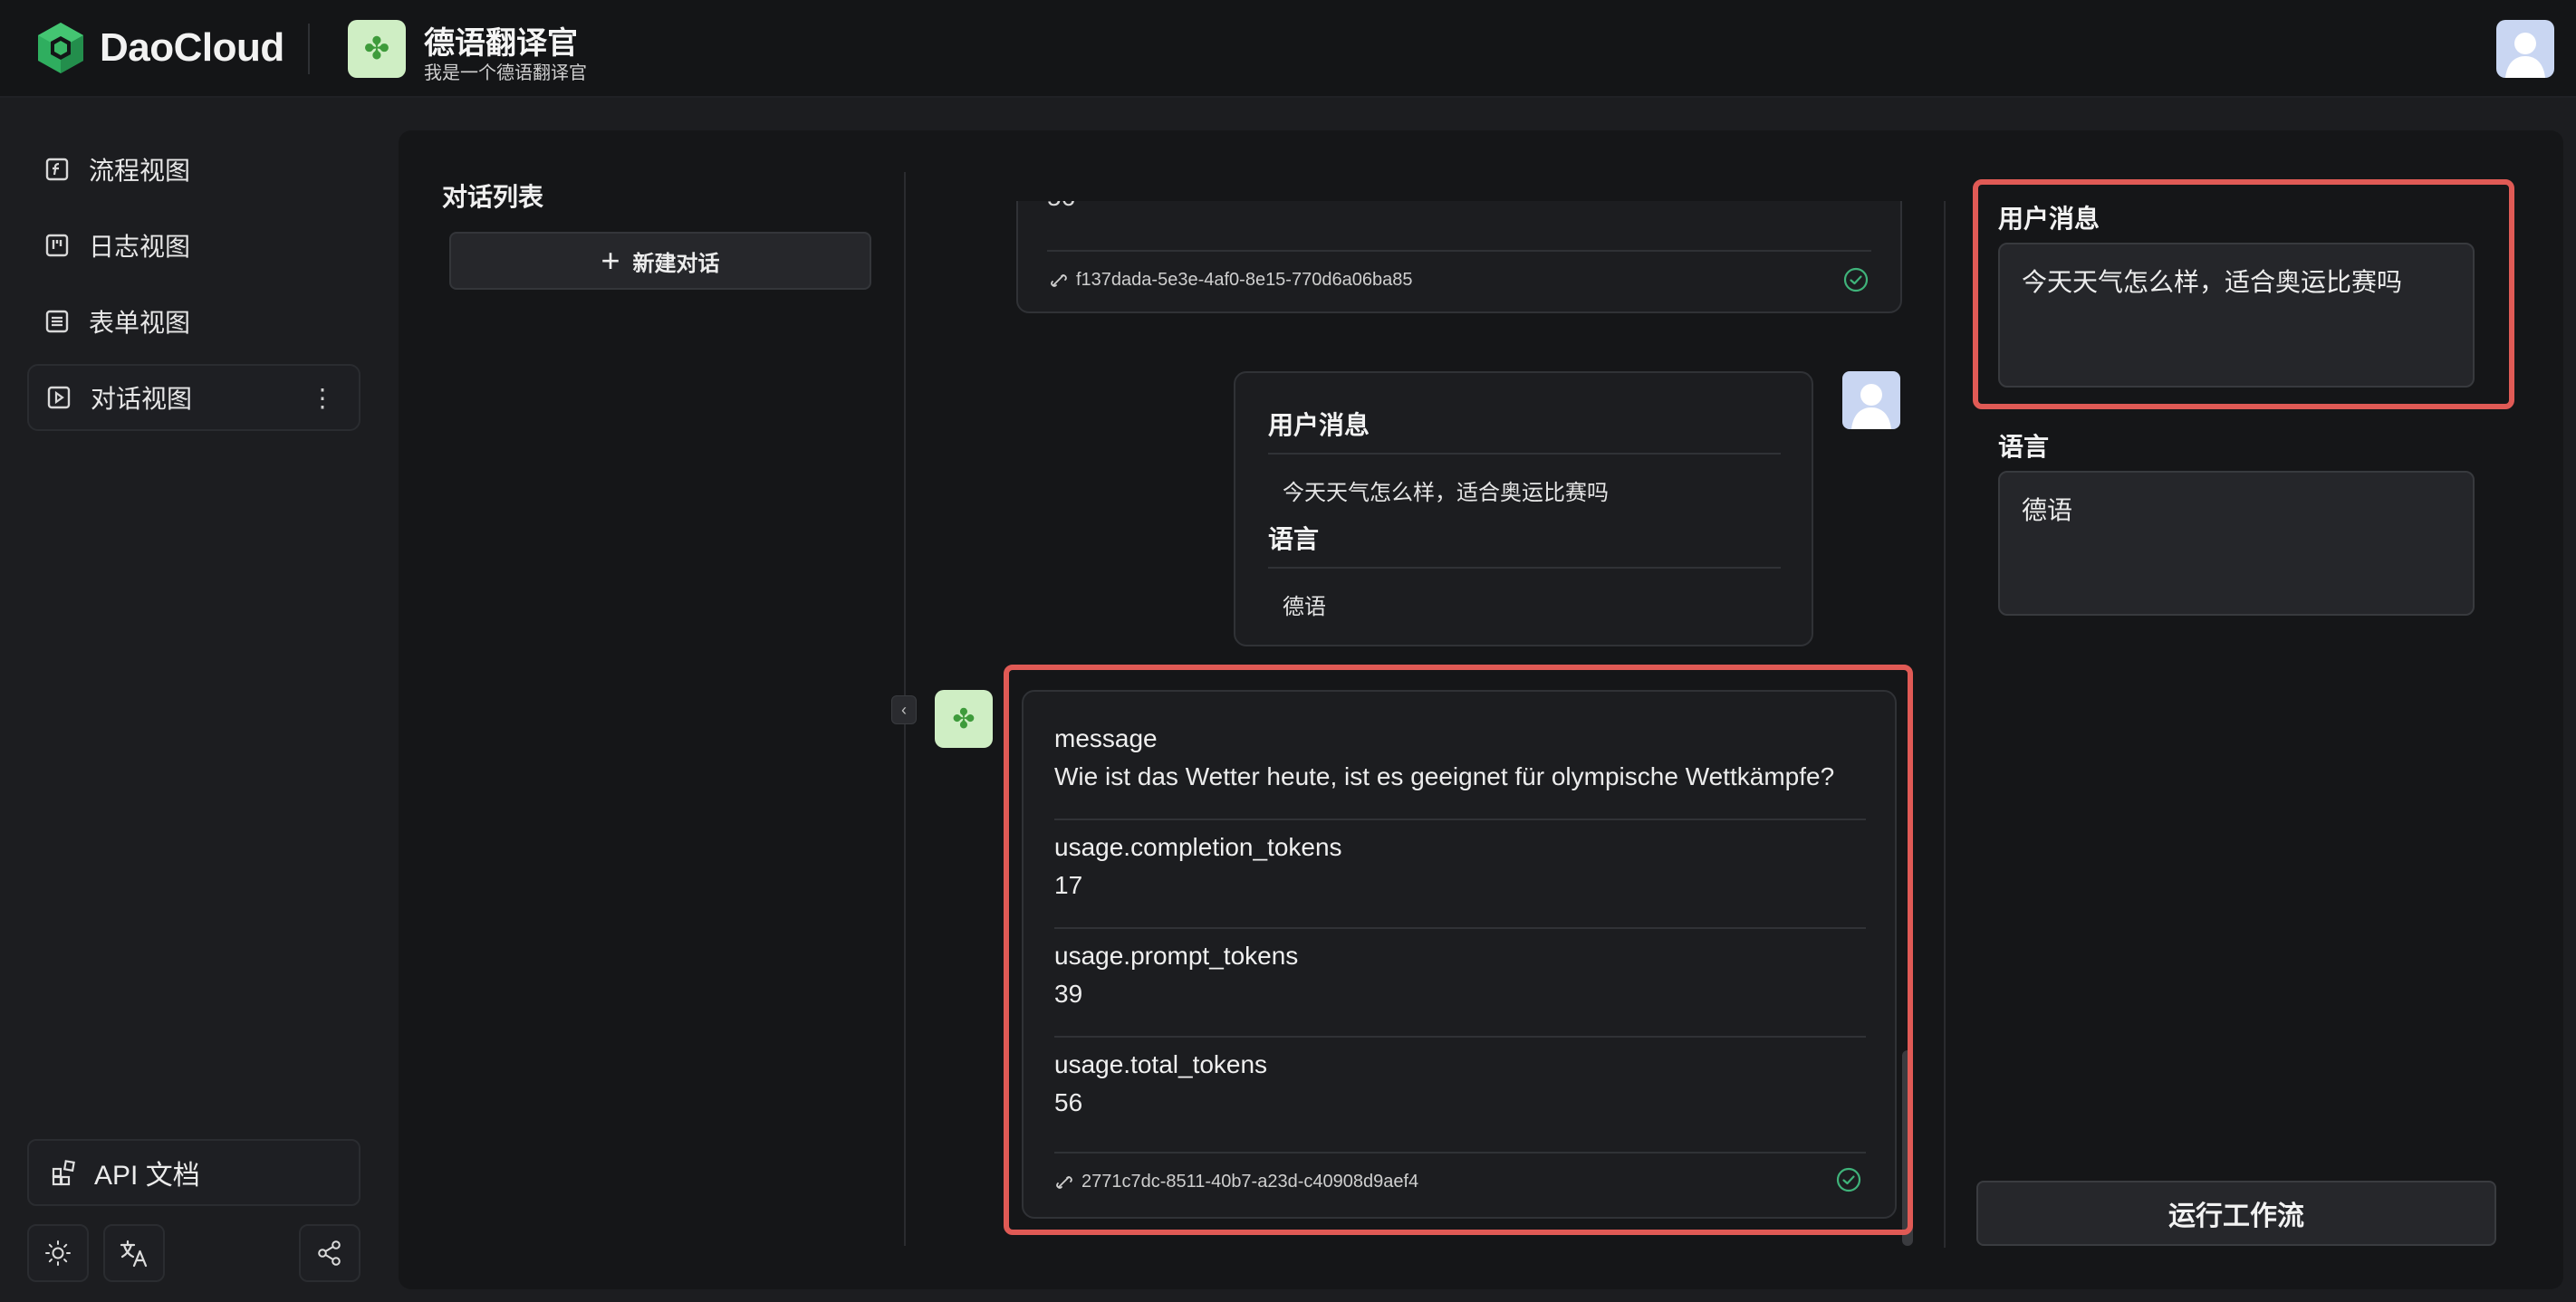  Describe the element at coordinates (2243, 294) in the screenshot. I see `highlight-box-message` at that location.